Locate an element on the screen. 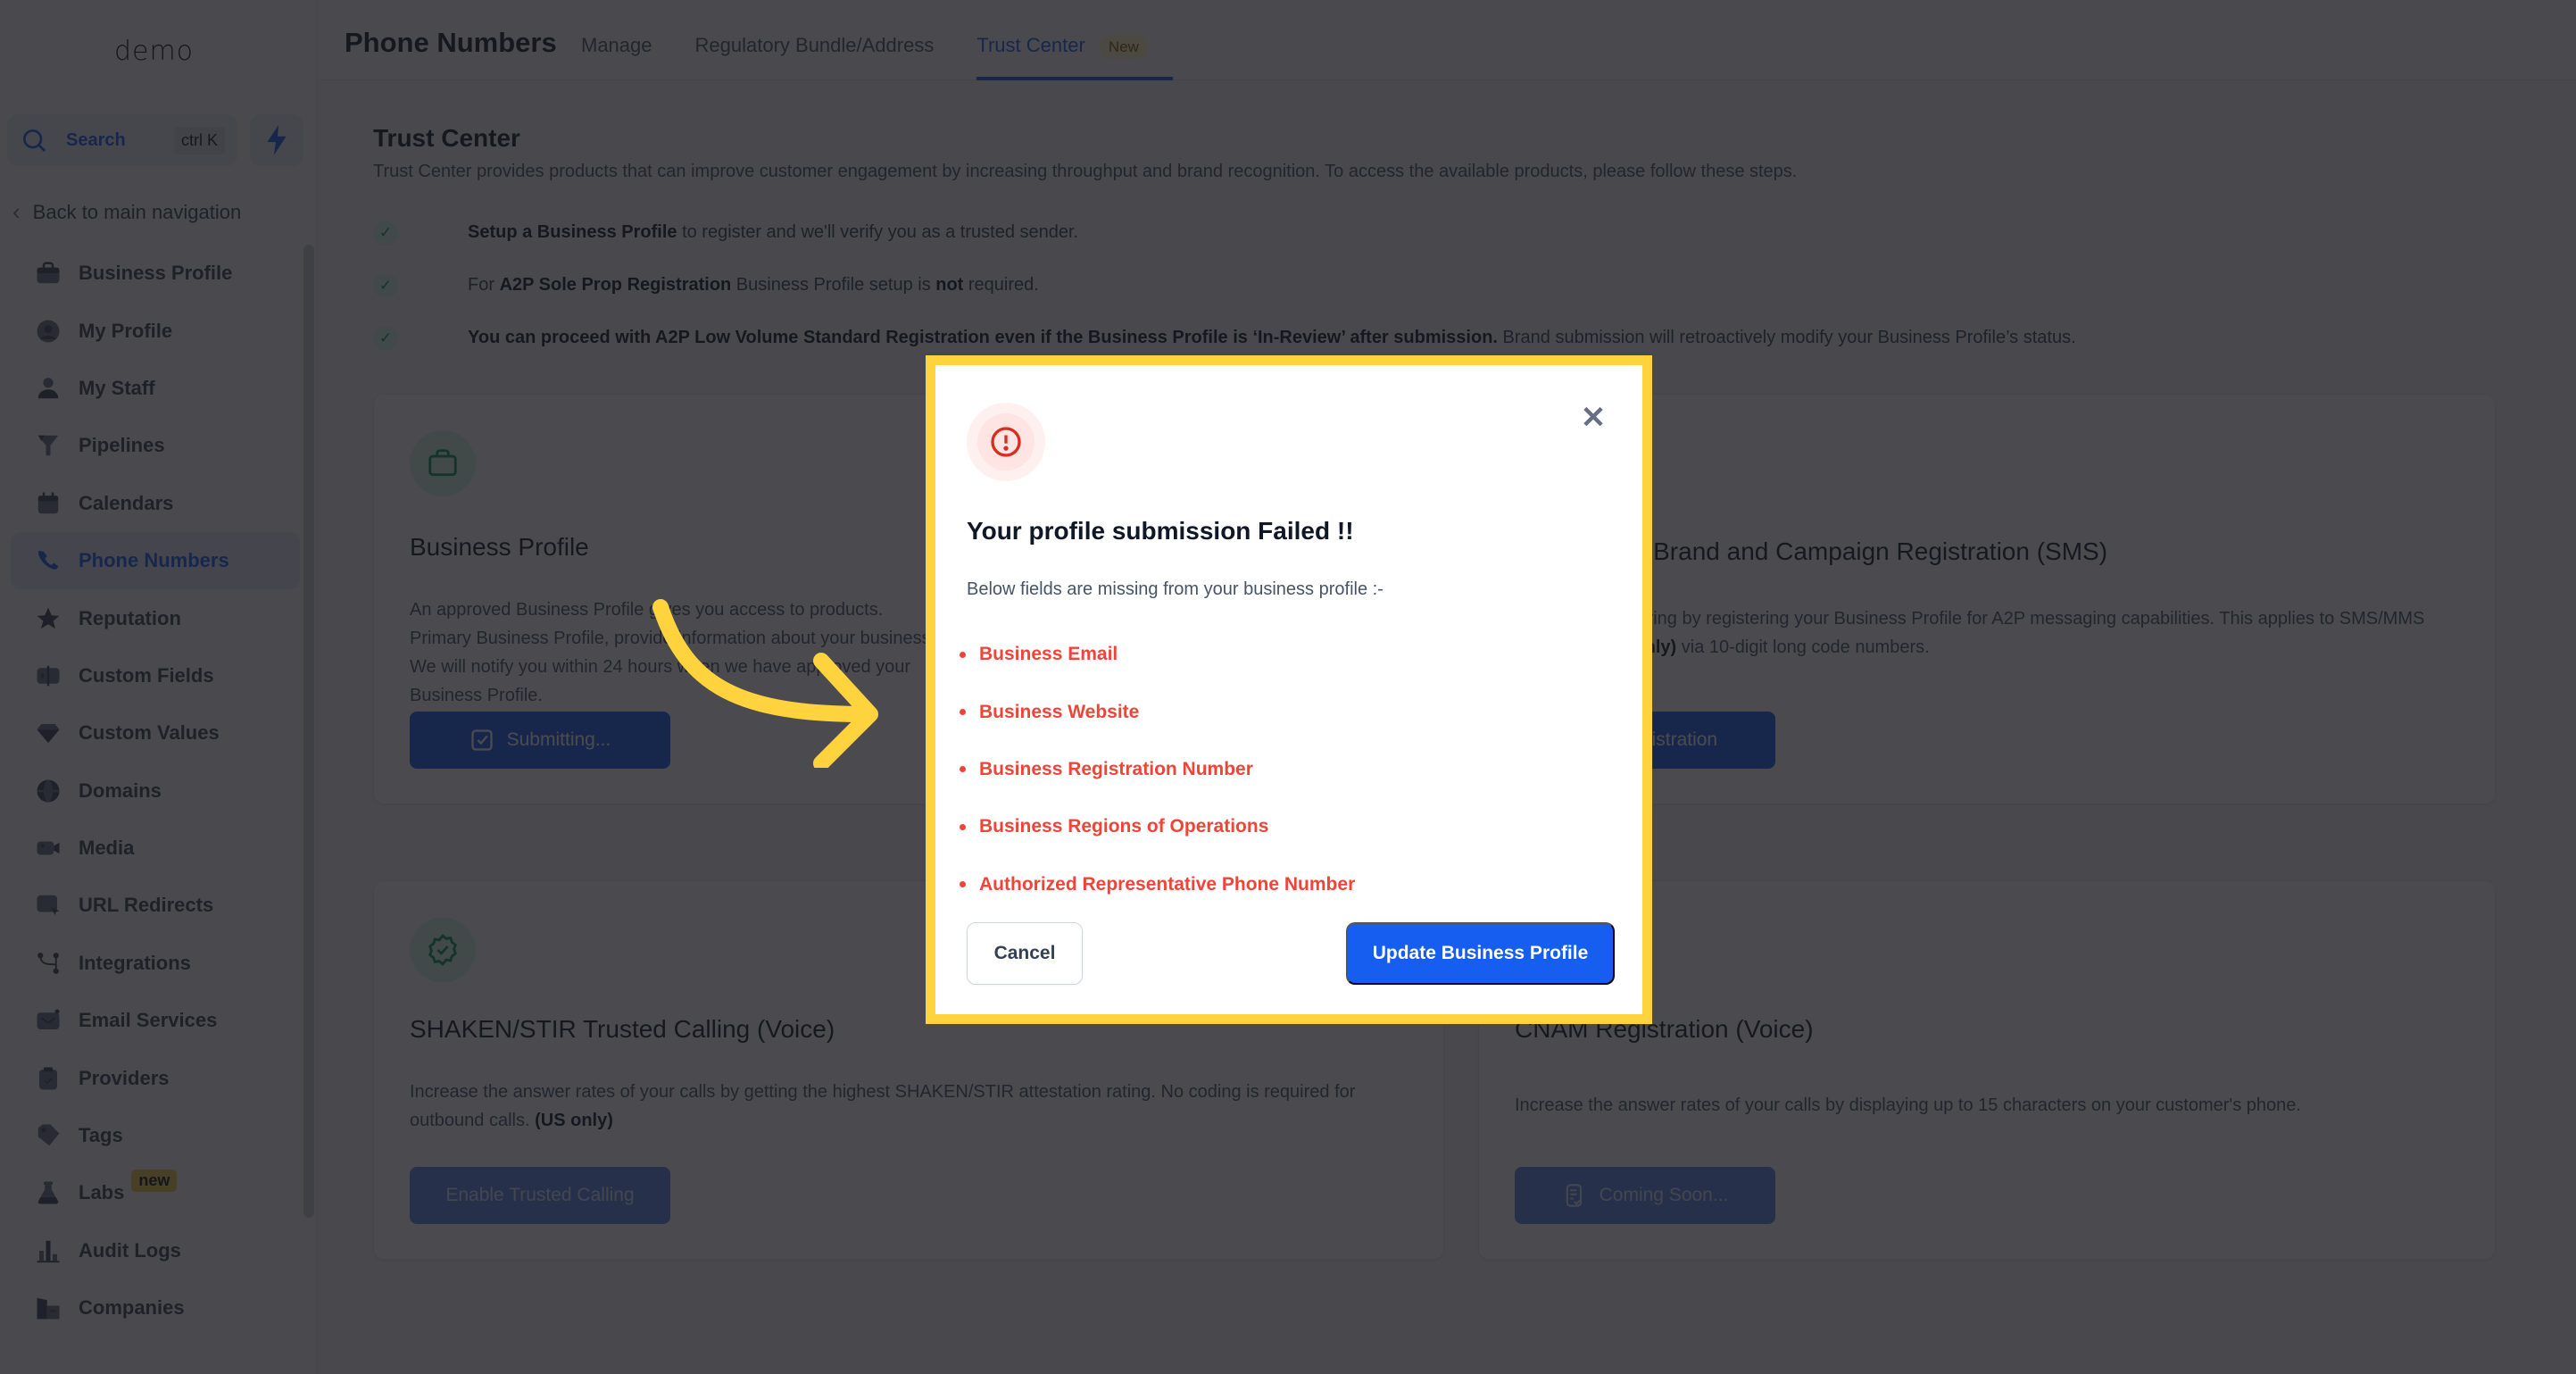 The image size is (2576, 1374). update-business-profile-button: Update Business Profile is located at coordinates (1480, 953).